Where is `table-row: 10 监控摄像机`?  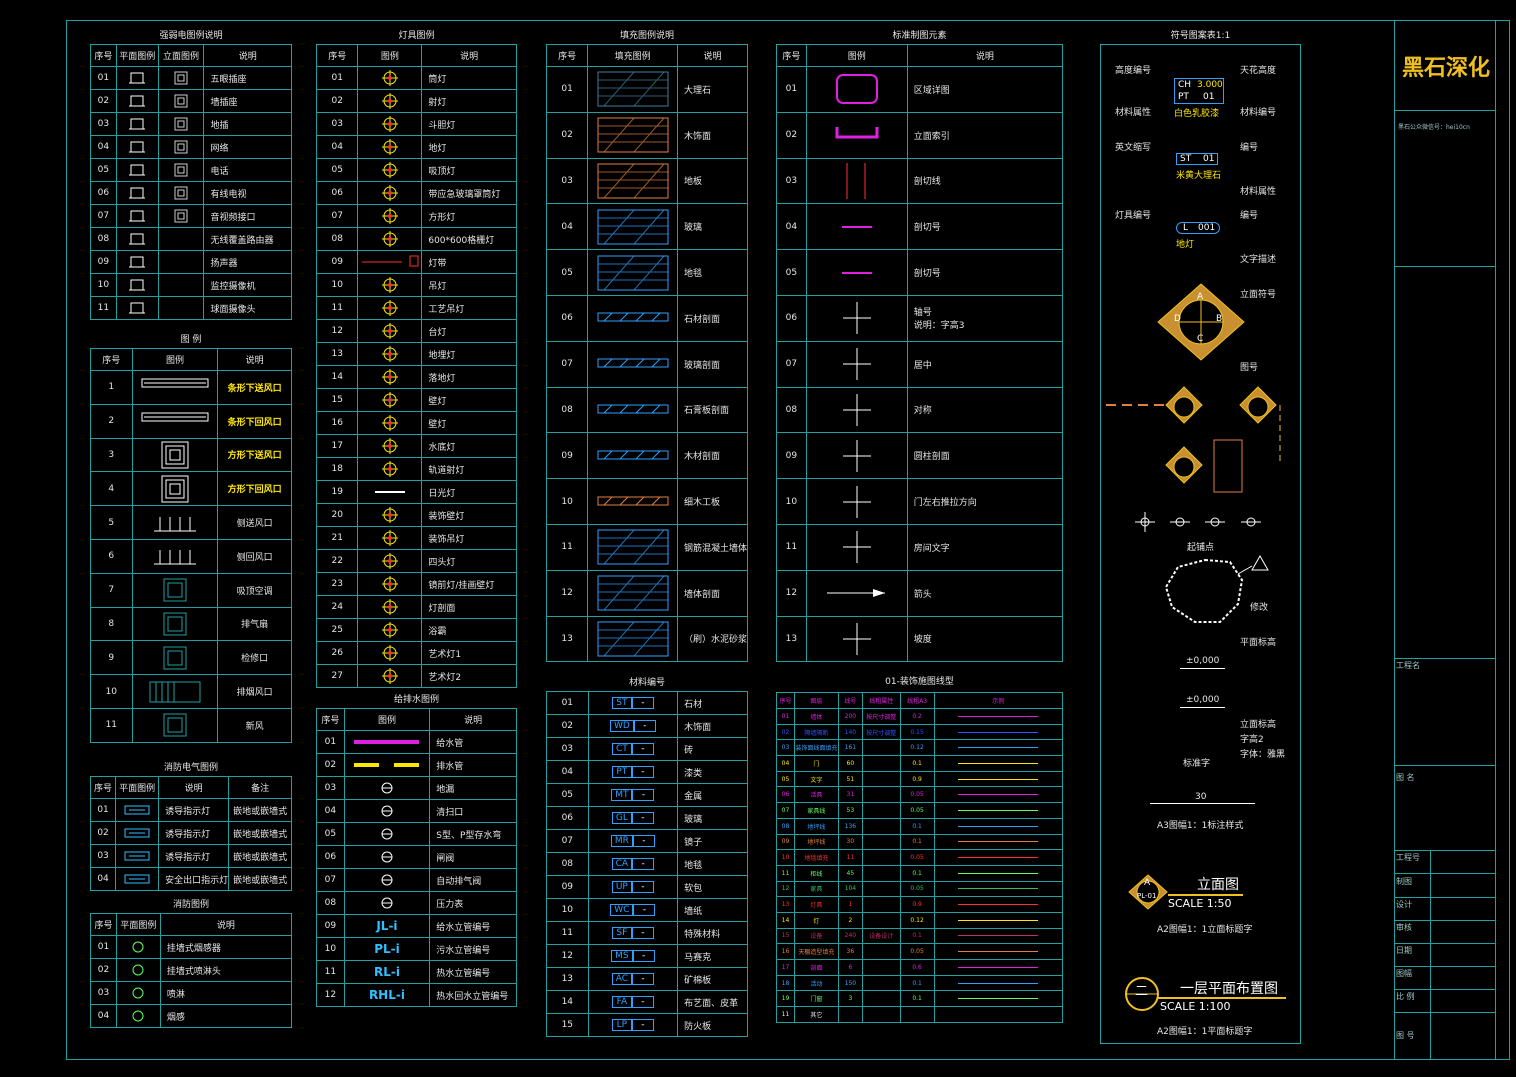
table-row: 10 监控摄像机 is located at coordinates (191, 285).